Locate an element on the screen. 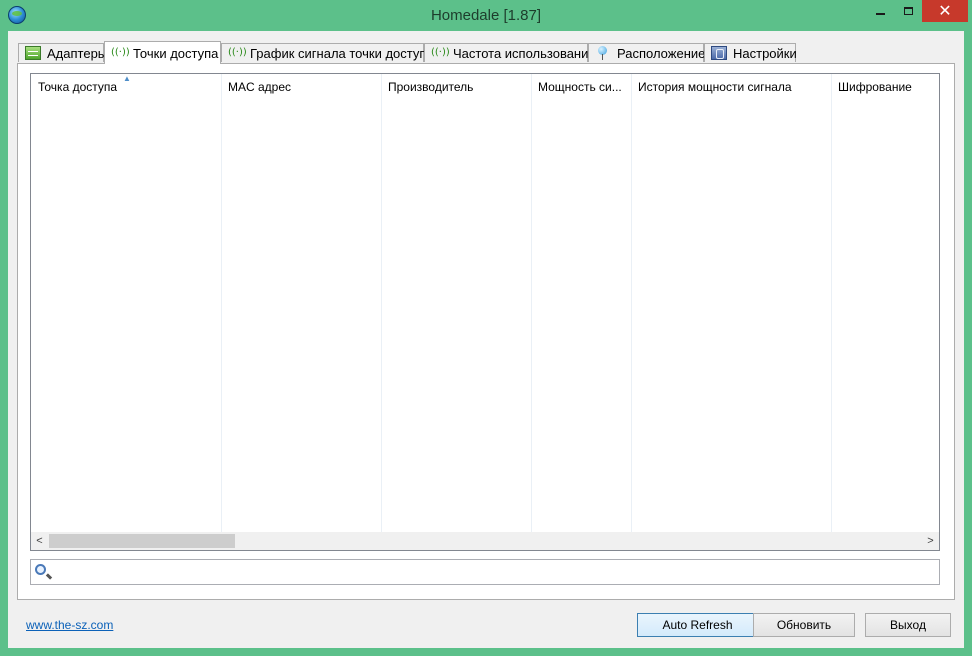  tab-location: Расположение is located at coordinates (647, 52).